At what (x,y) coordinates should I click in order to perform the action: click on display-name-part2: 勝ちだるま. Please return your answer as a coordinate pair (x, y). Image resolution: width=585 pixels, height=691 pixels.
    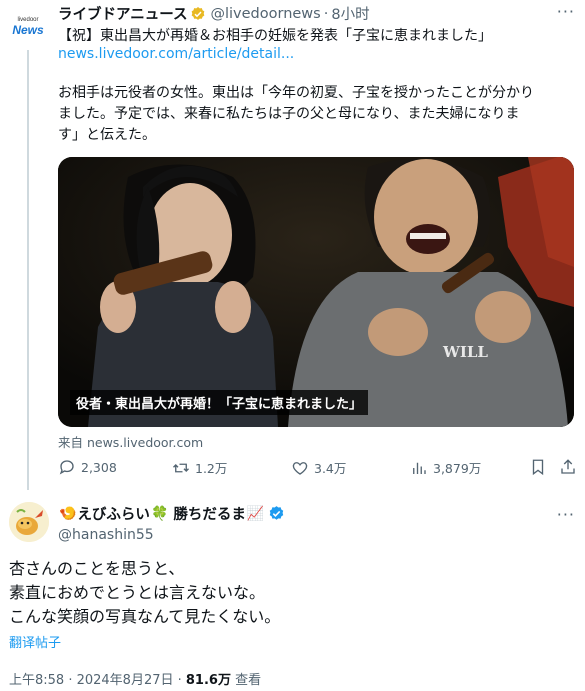
    Looking at the image, I should click on (209, 515).